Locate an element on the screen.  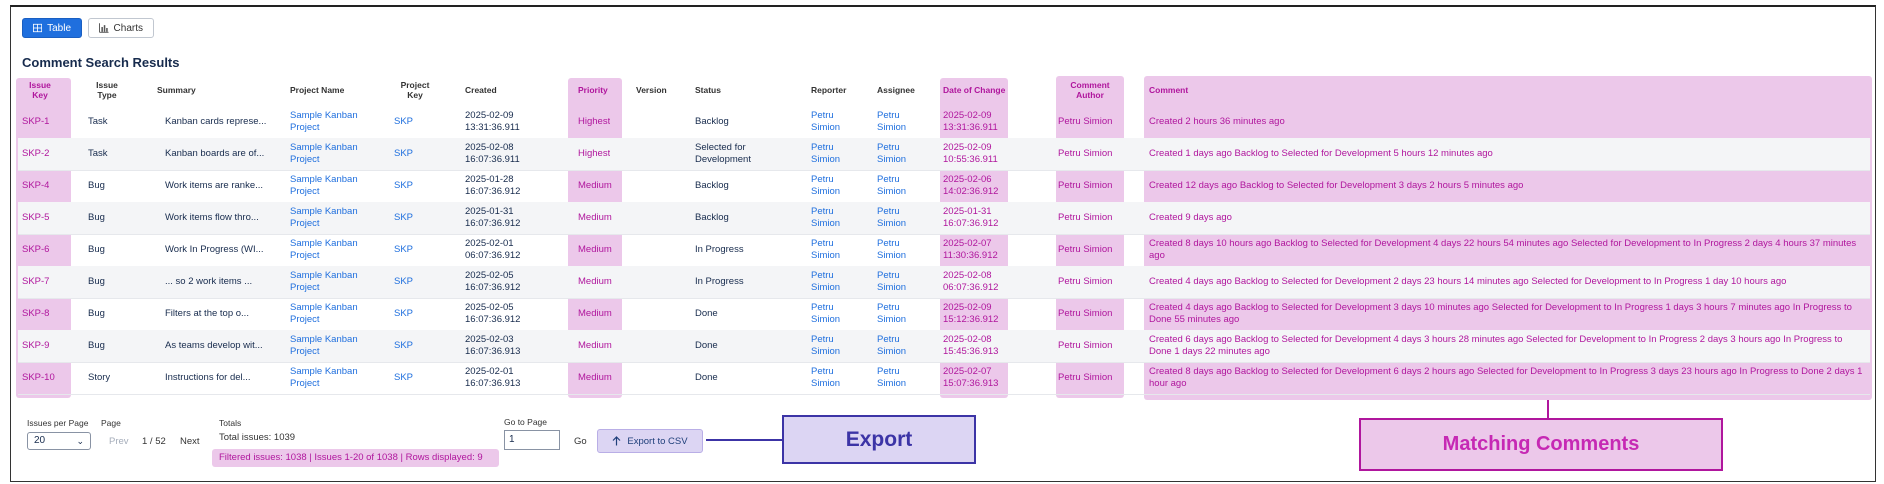
issues-per-page-value: 20 is located at coordinates (40, 440).